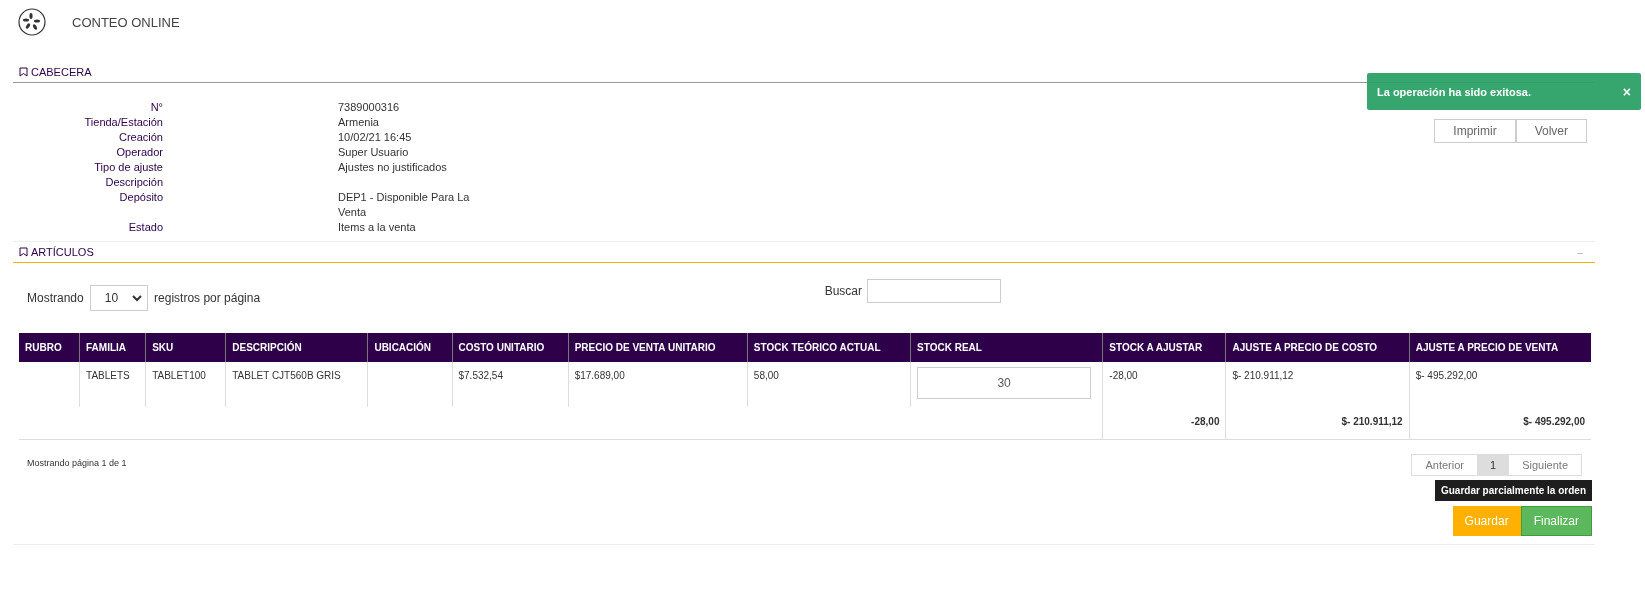  Describe the element at coordinates (185, 347) in the screenshot. I see `column-header: SKU` at that location.